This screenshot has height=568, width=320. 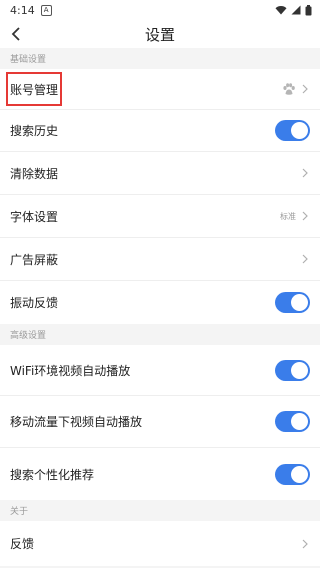 I want to click on font-settings-item: 字体设置 标准, so click(x=160, y=216).